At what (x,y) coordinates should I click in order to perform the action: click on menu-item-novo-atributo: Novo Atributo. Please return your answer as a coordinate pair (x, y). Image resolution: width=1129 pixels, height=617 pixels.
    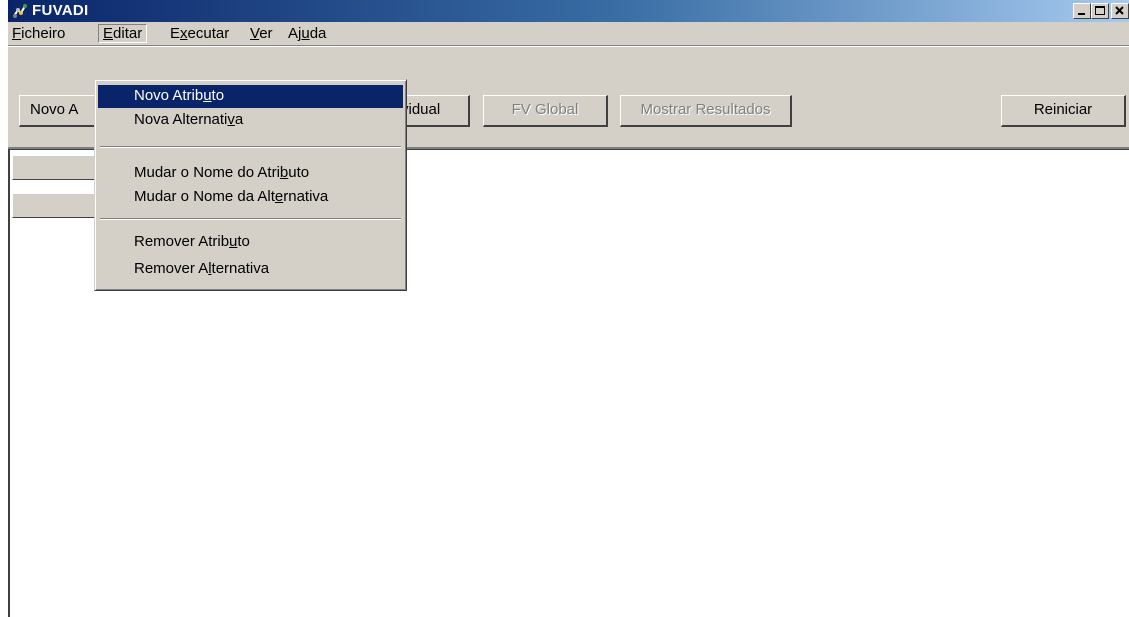
    Looking at the image, I should click on (250, 96).